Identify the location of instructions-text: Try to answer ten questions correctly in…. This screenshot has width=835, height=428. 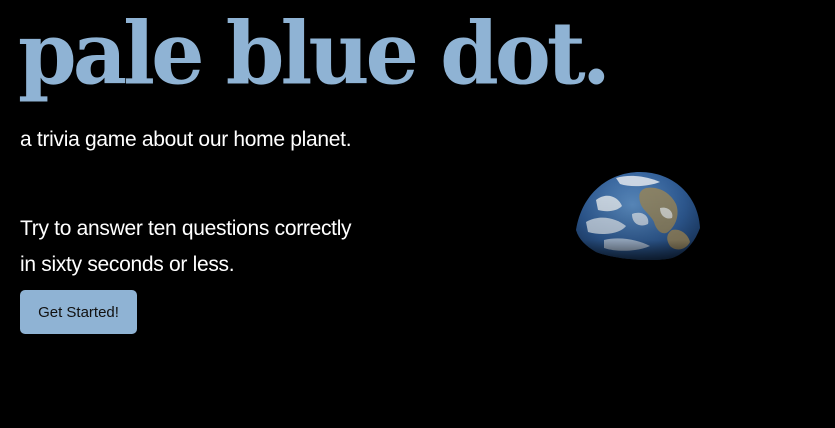
(230, 247).